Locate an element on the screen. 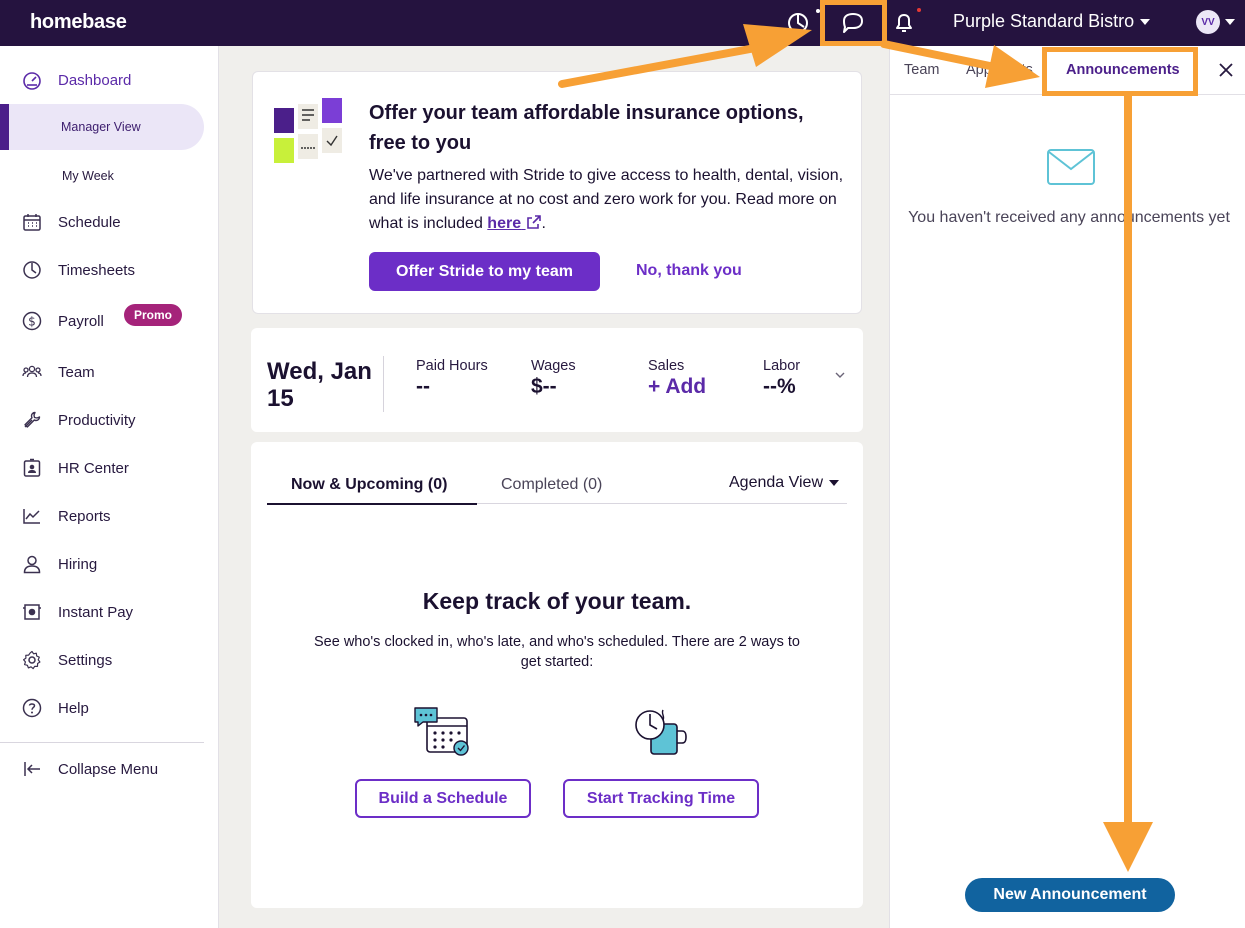 This screenshot has width=1245, height=928. stat-label: Wages is located at coordinates (553, 366).